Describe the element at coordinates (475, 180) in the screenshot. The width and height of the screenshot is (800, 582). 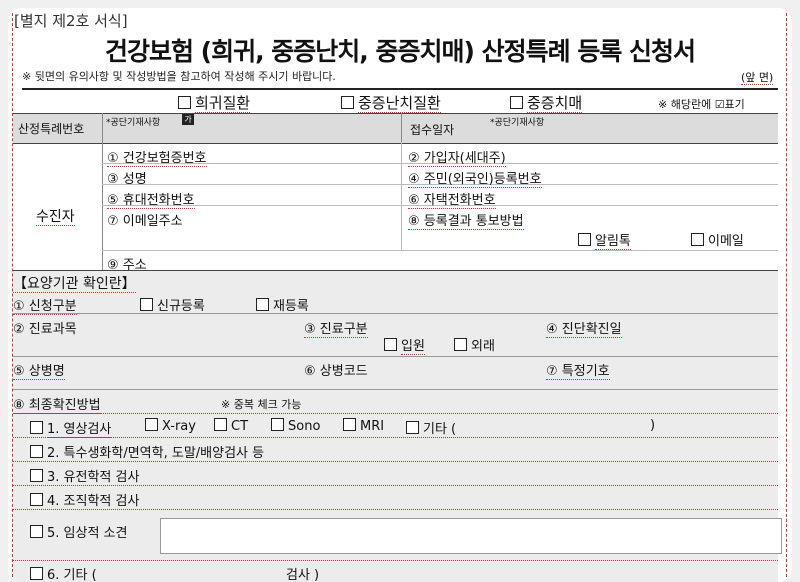
I see `field-resident-no: ④ 주민(외국인)등록번호` at that location.